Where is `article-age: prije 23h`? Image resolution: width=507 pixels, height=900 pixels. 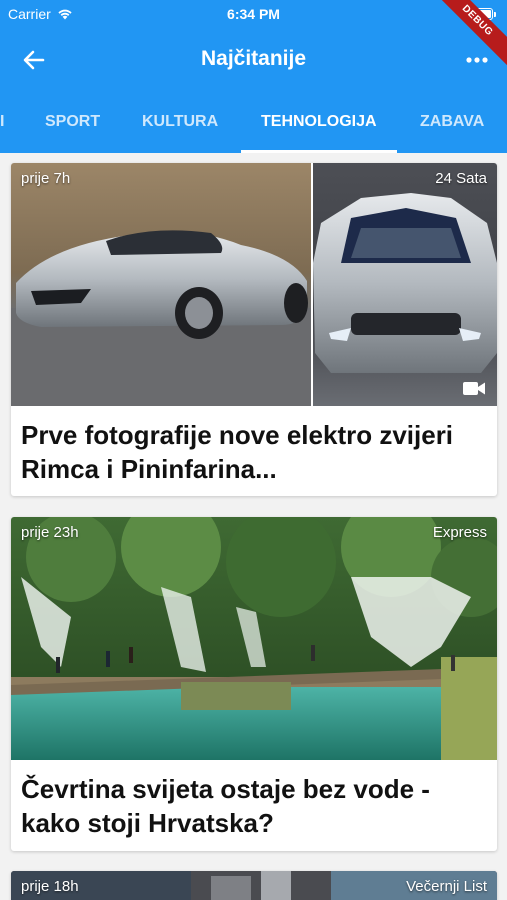 article-age: prije 23h is located at coordinates (50, 532).